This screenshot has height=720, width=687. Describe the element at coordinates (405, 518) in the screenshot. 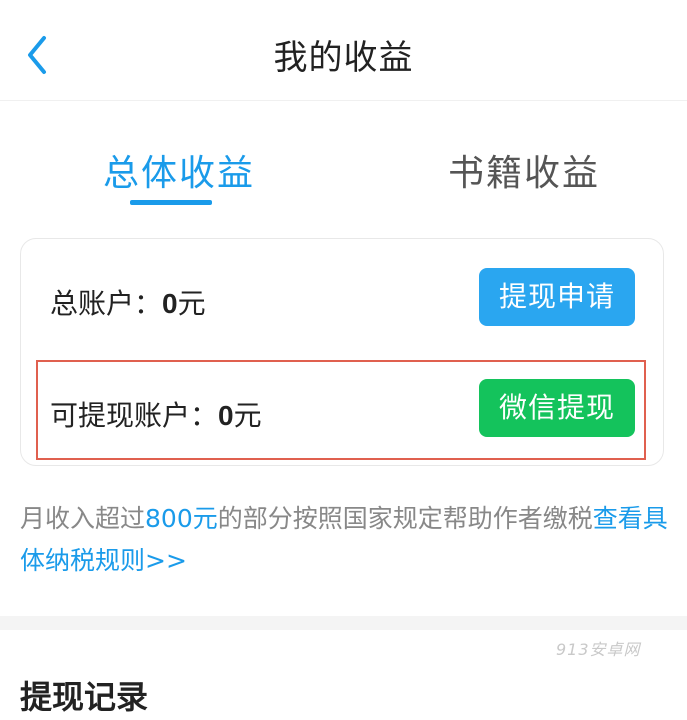

I see `notice-text-2: 的部分按照国家规定帮助作者缴税` at that location.